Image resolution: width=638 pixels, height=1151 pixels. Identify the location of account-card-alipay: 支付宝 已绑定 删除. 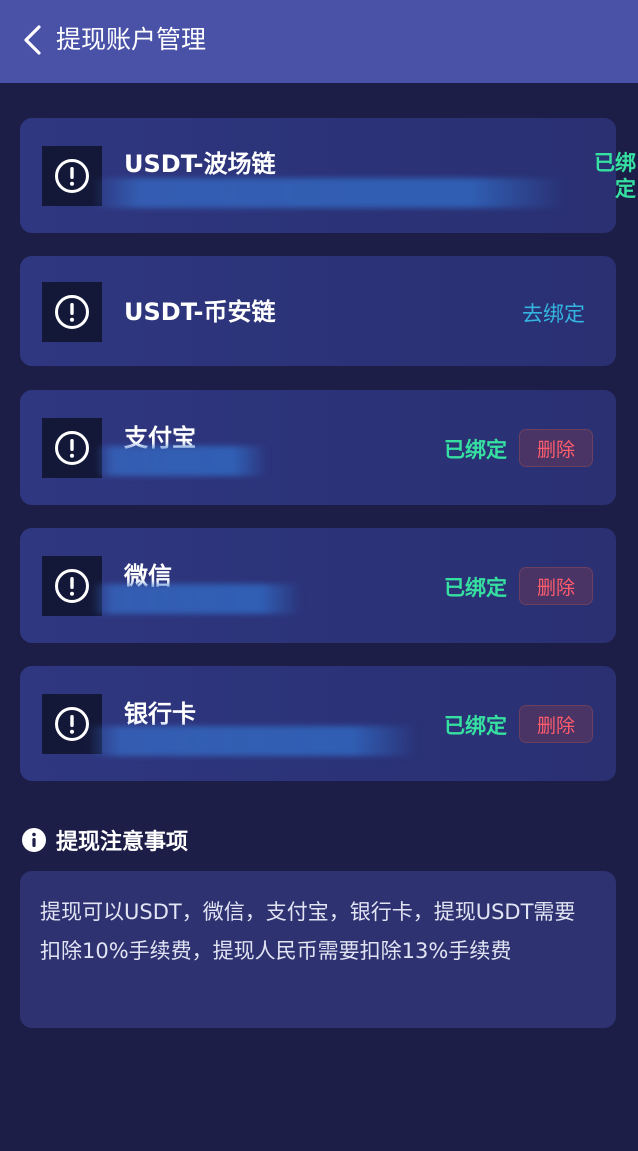
(318, 447).